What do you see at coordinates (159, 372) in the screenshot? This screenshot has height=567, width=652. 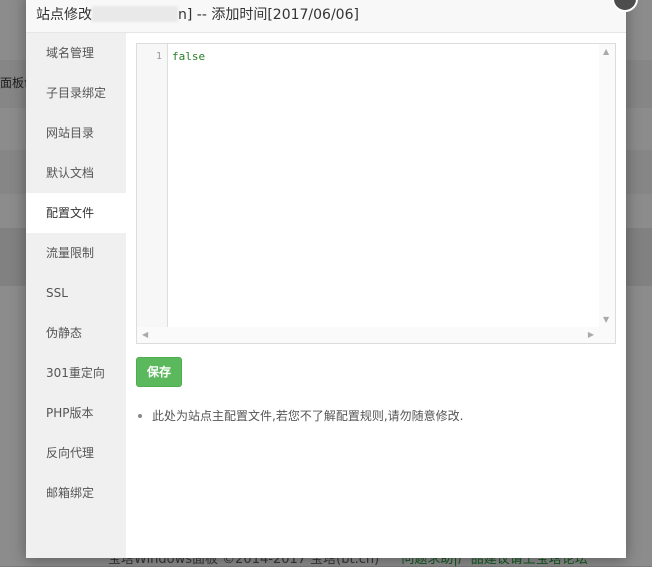 I see `save-button: 保存` at bounding box center [159, 372].